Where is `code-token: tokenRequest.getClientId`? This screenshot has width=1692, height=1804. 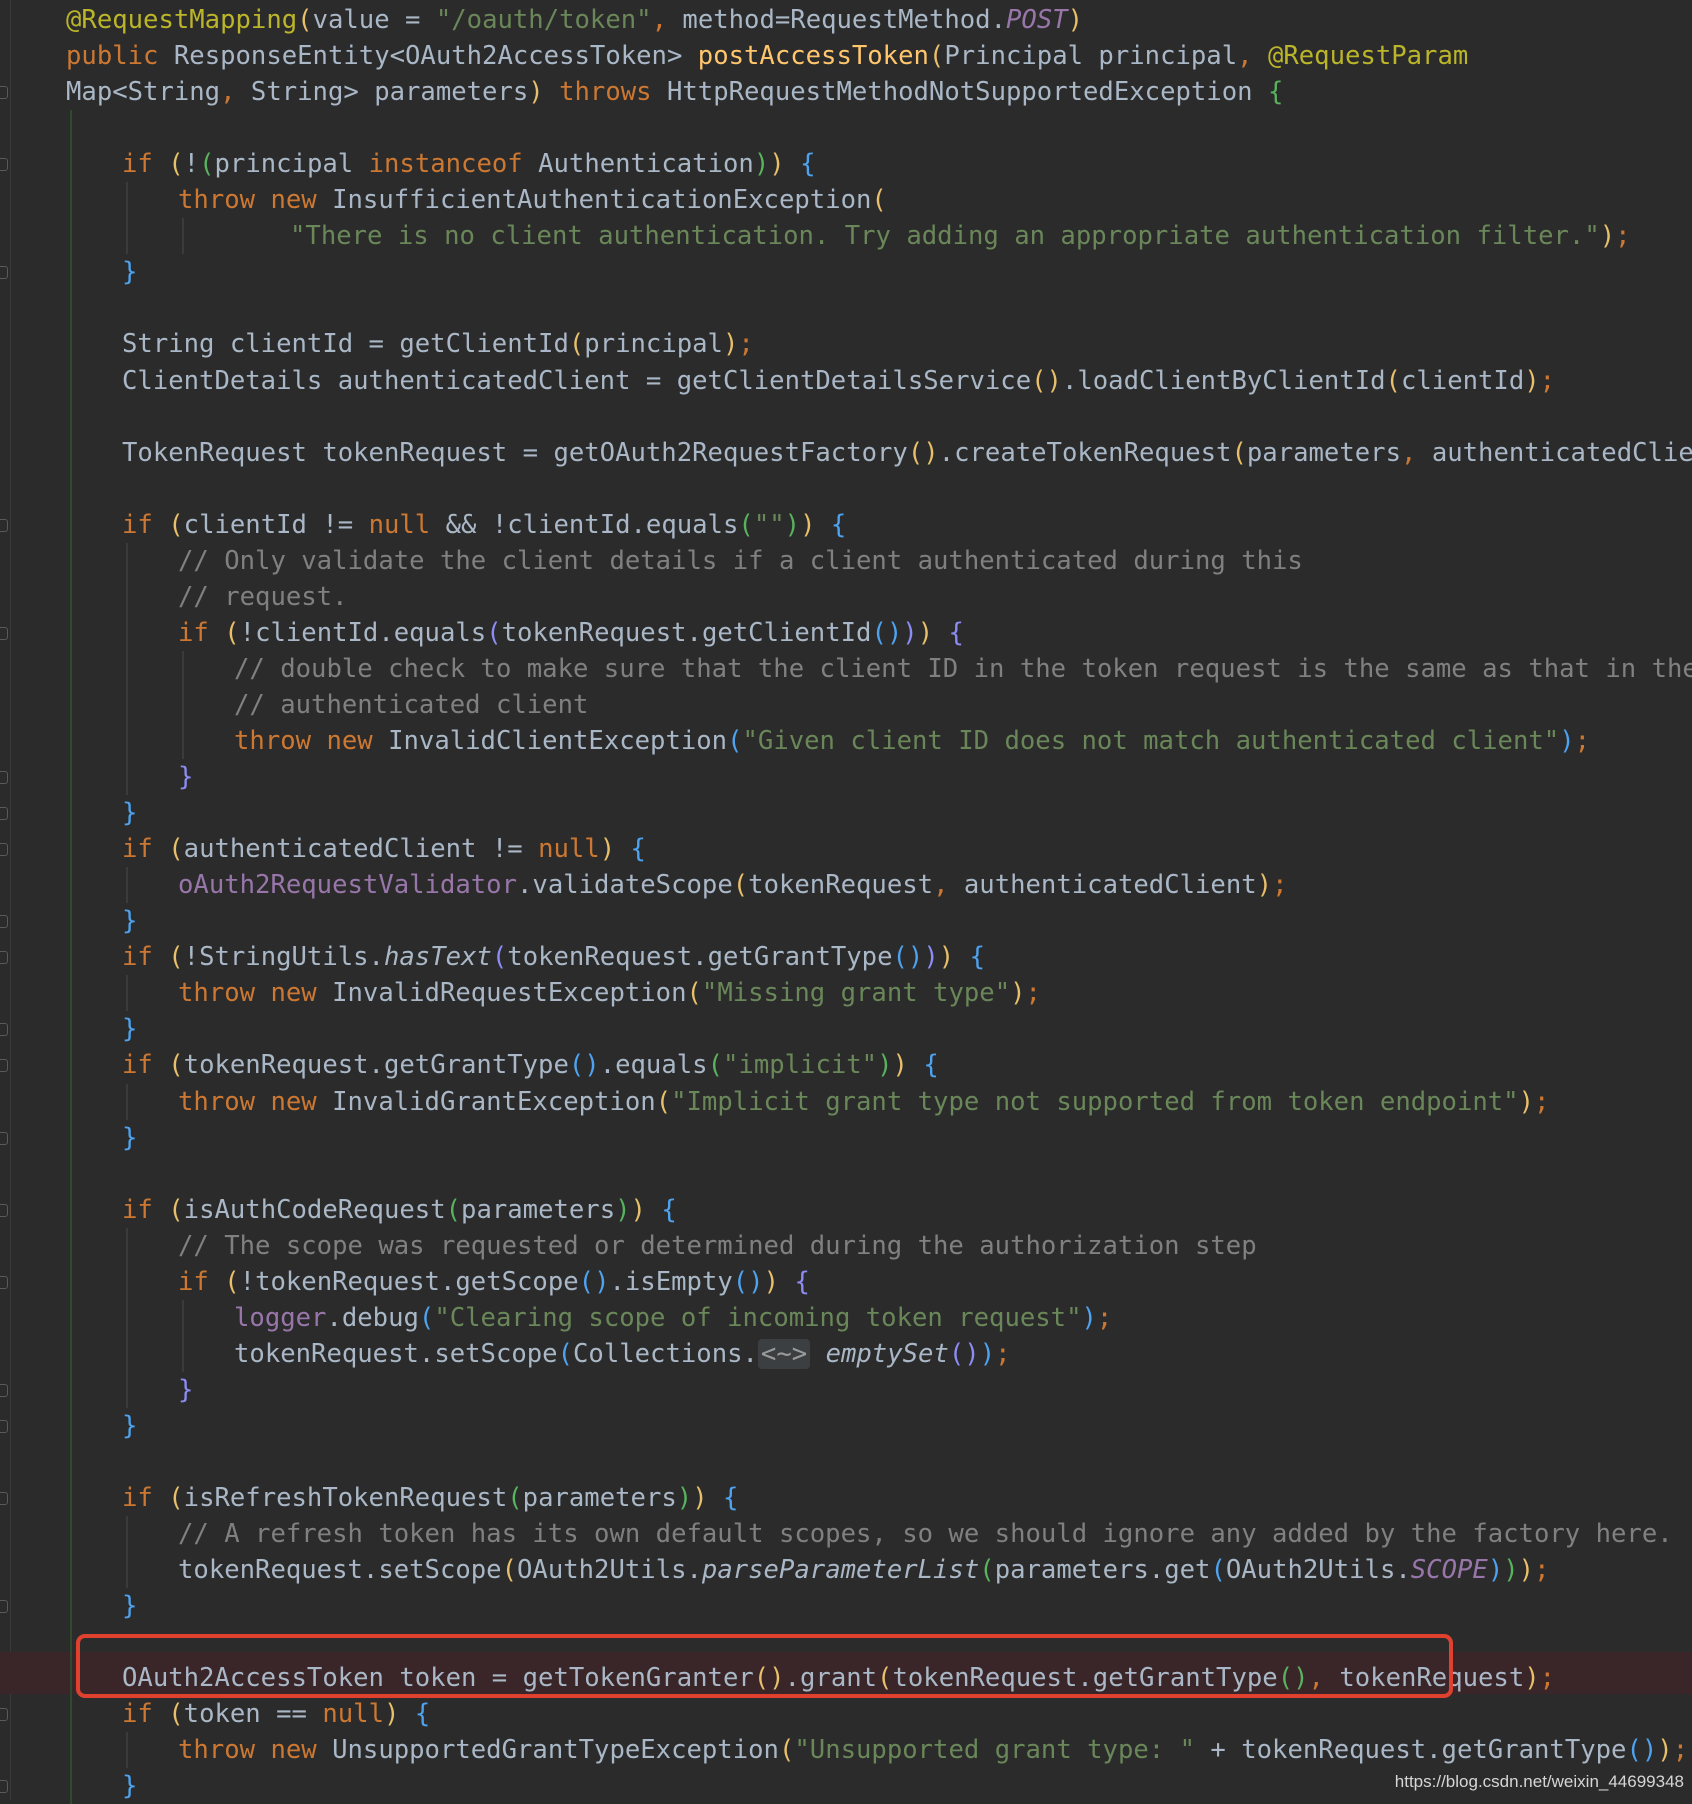
code-token: tokenRequest.getClientId is located at coordinates (686, 632).